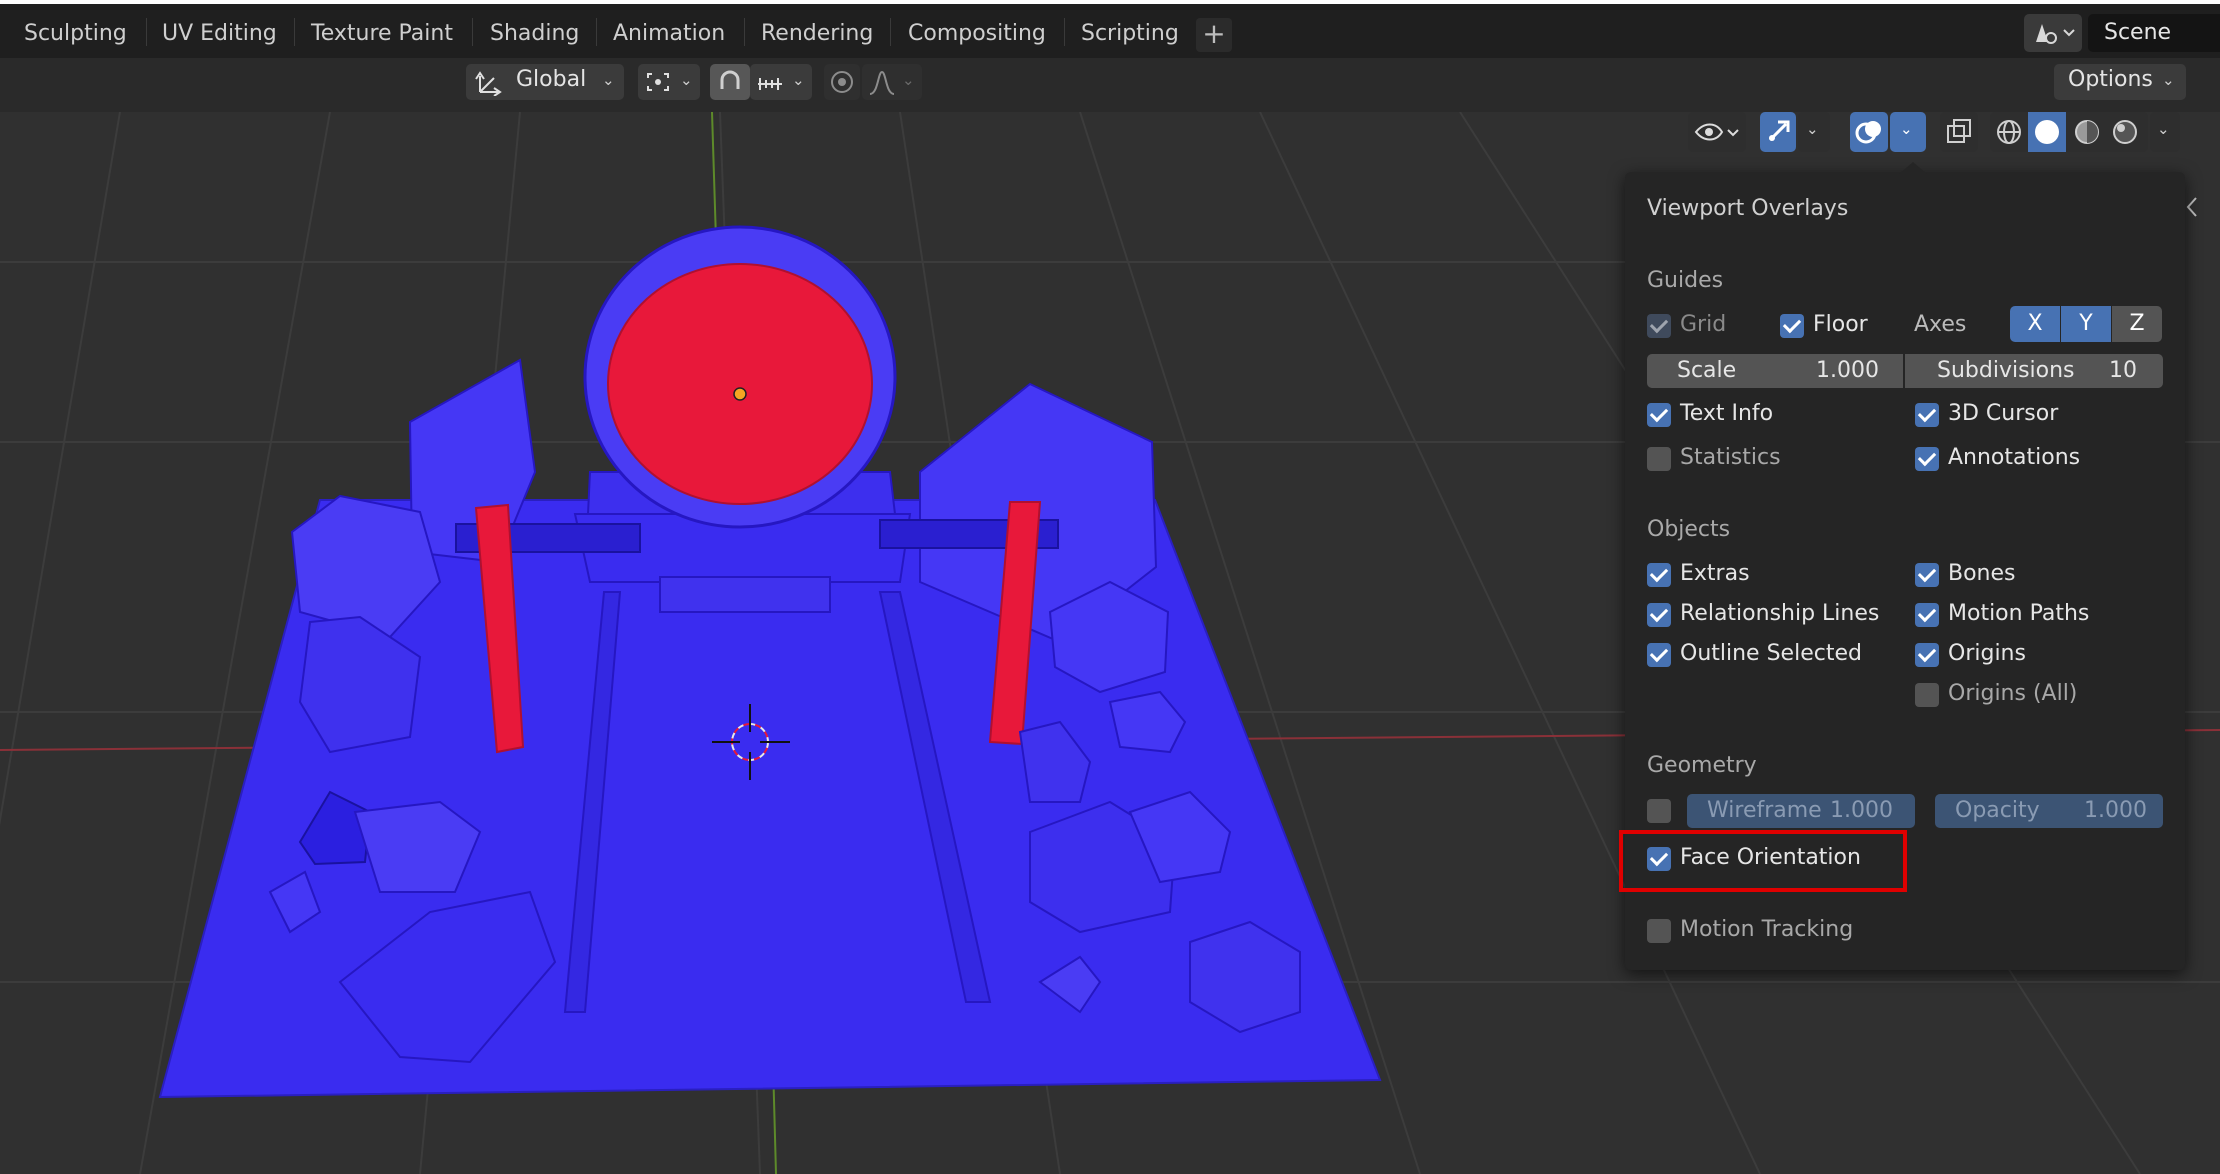  What do you see at coordinates (842, 82) in the screenshot?
I see `proportional-editing-toggle` at bounding box center [842, 82].